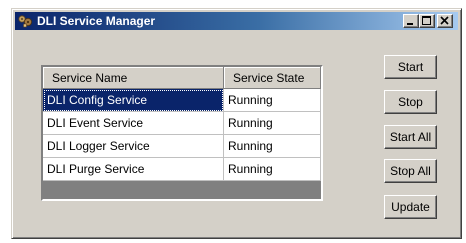  Describe the element at coordinates (133, 100) in the screenshot. I see `service-name-cell: DLI Config Service` at that location.